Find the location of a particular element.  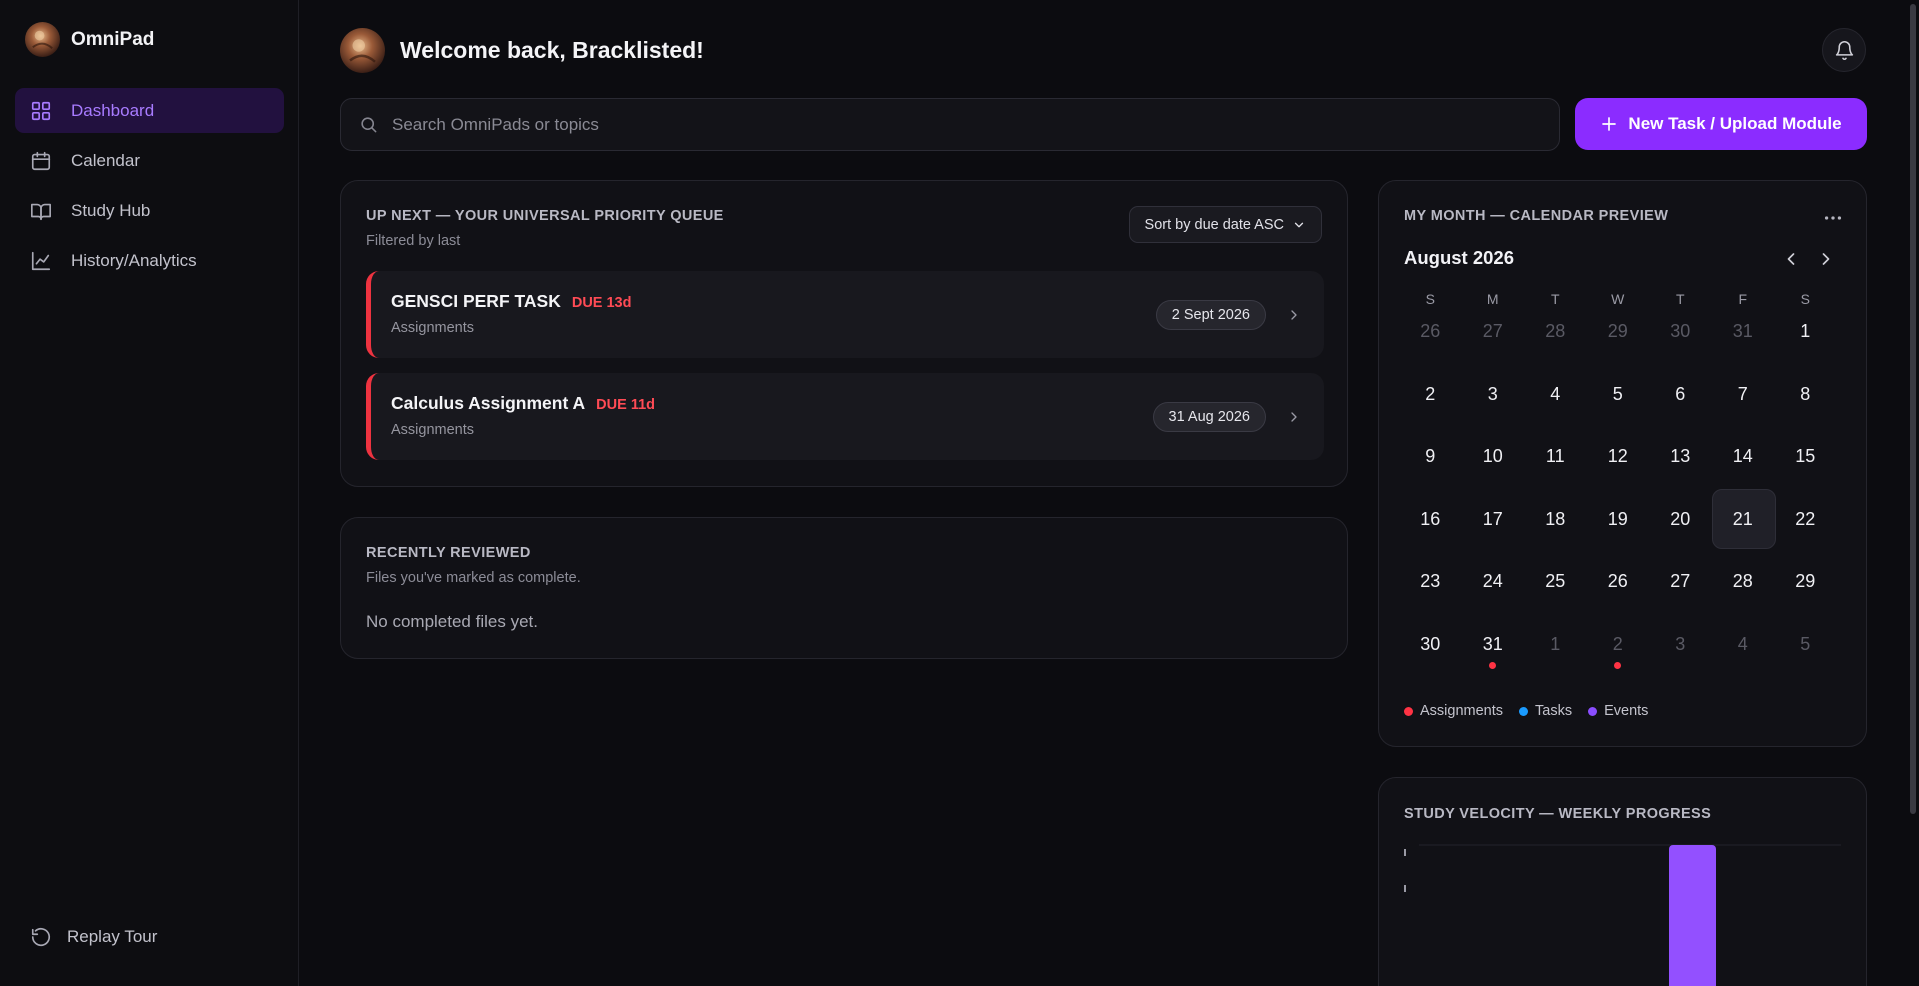

calendar-day: 16 is located at coordinates (1430, 532).